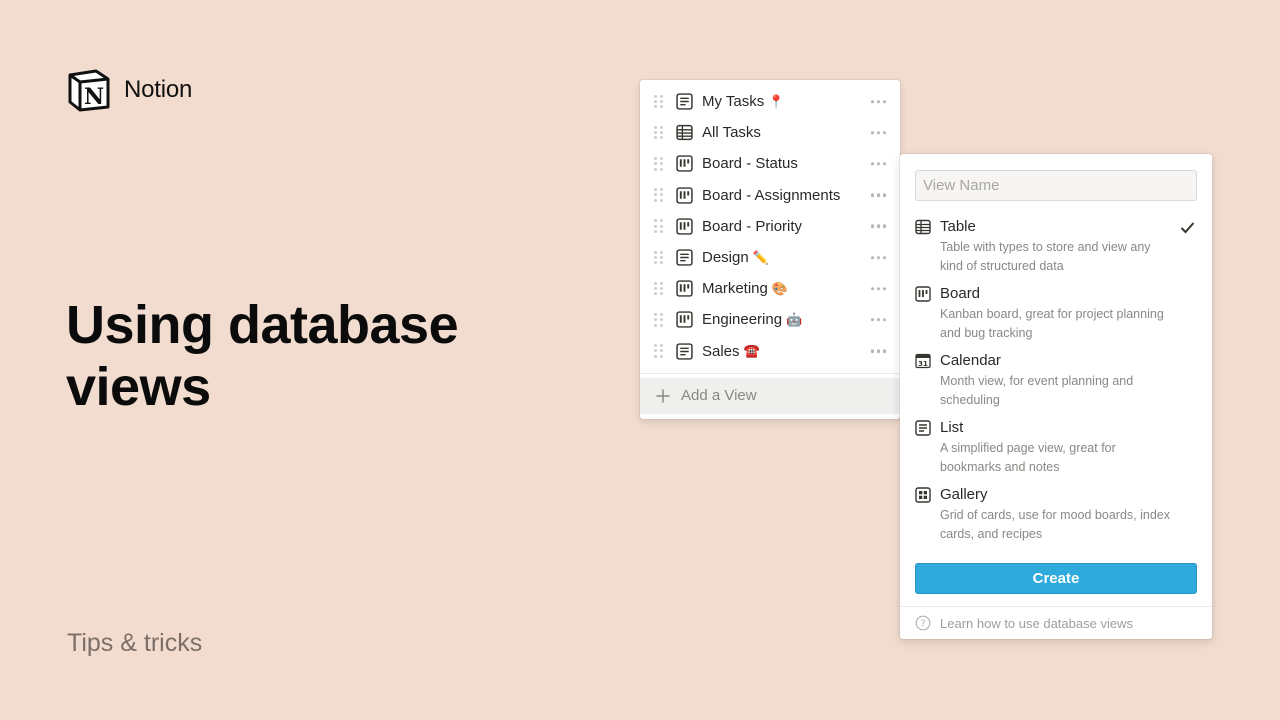 Image resolution: width=1280 pixels, height=720 pixels. Describe the element at coordinates (733, 102) in the screenshot. I see `view-item-label: My Tasks` at that location.